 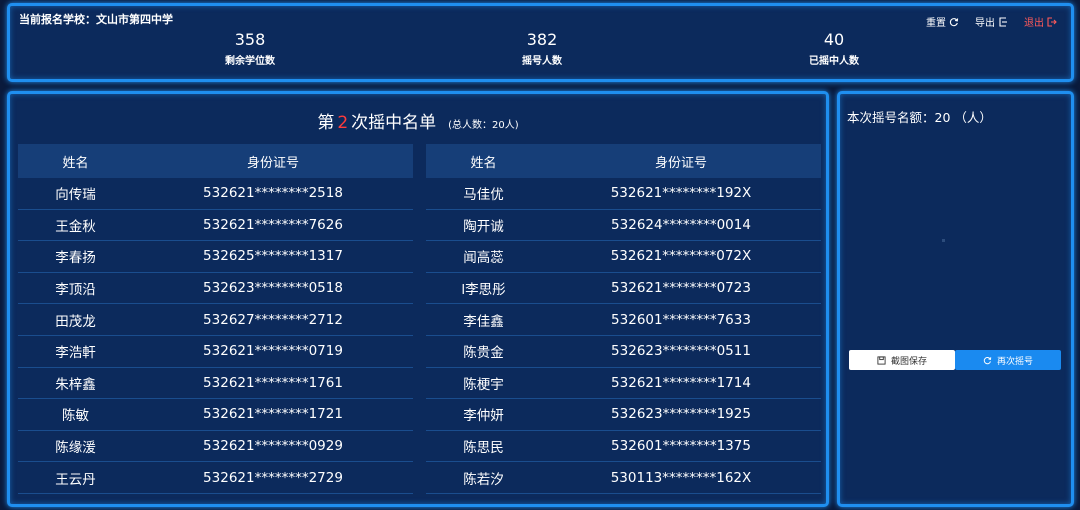 What do you see at coordinates (75, 448) in the screenshot?
I see `student-name: 陈缘湲` at bounding box center [75, 448].